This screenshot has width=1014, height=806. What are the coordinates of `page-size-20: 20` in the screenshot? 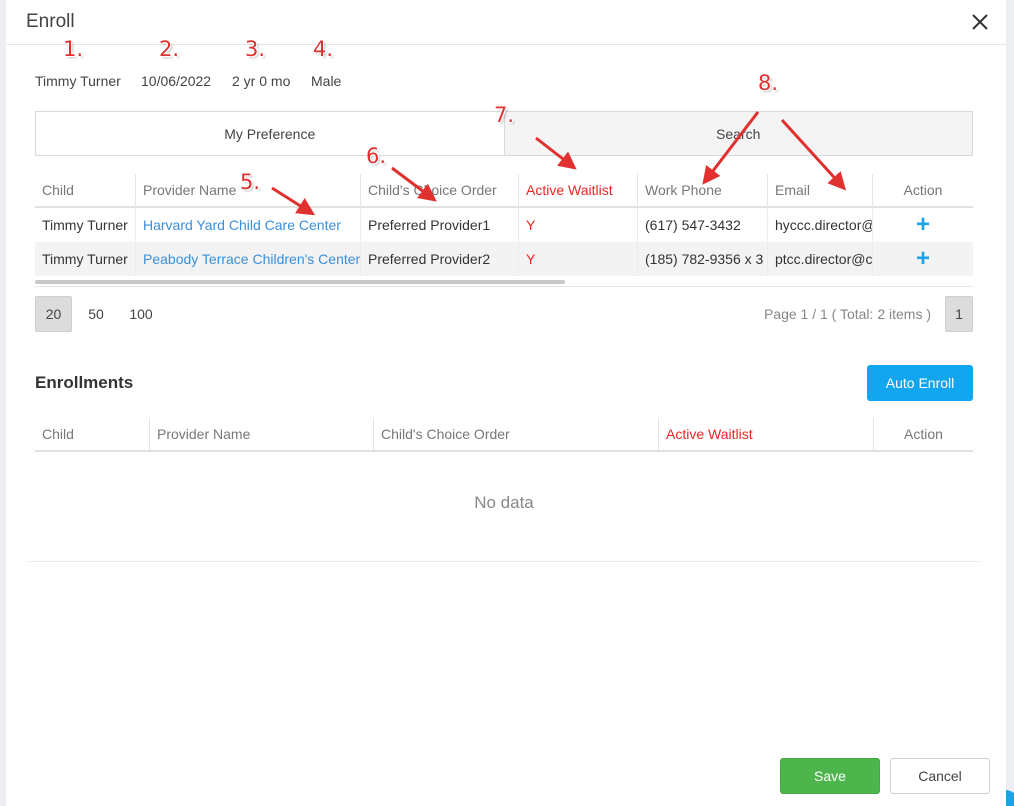 It's located at (53, 314).